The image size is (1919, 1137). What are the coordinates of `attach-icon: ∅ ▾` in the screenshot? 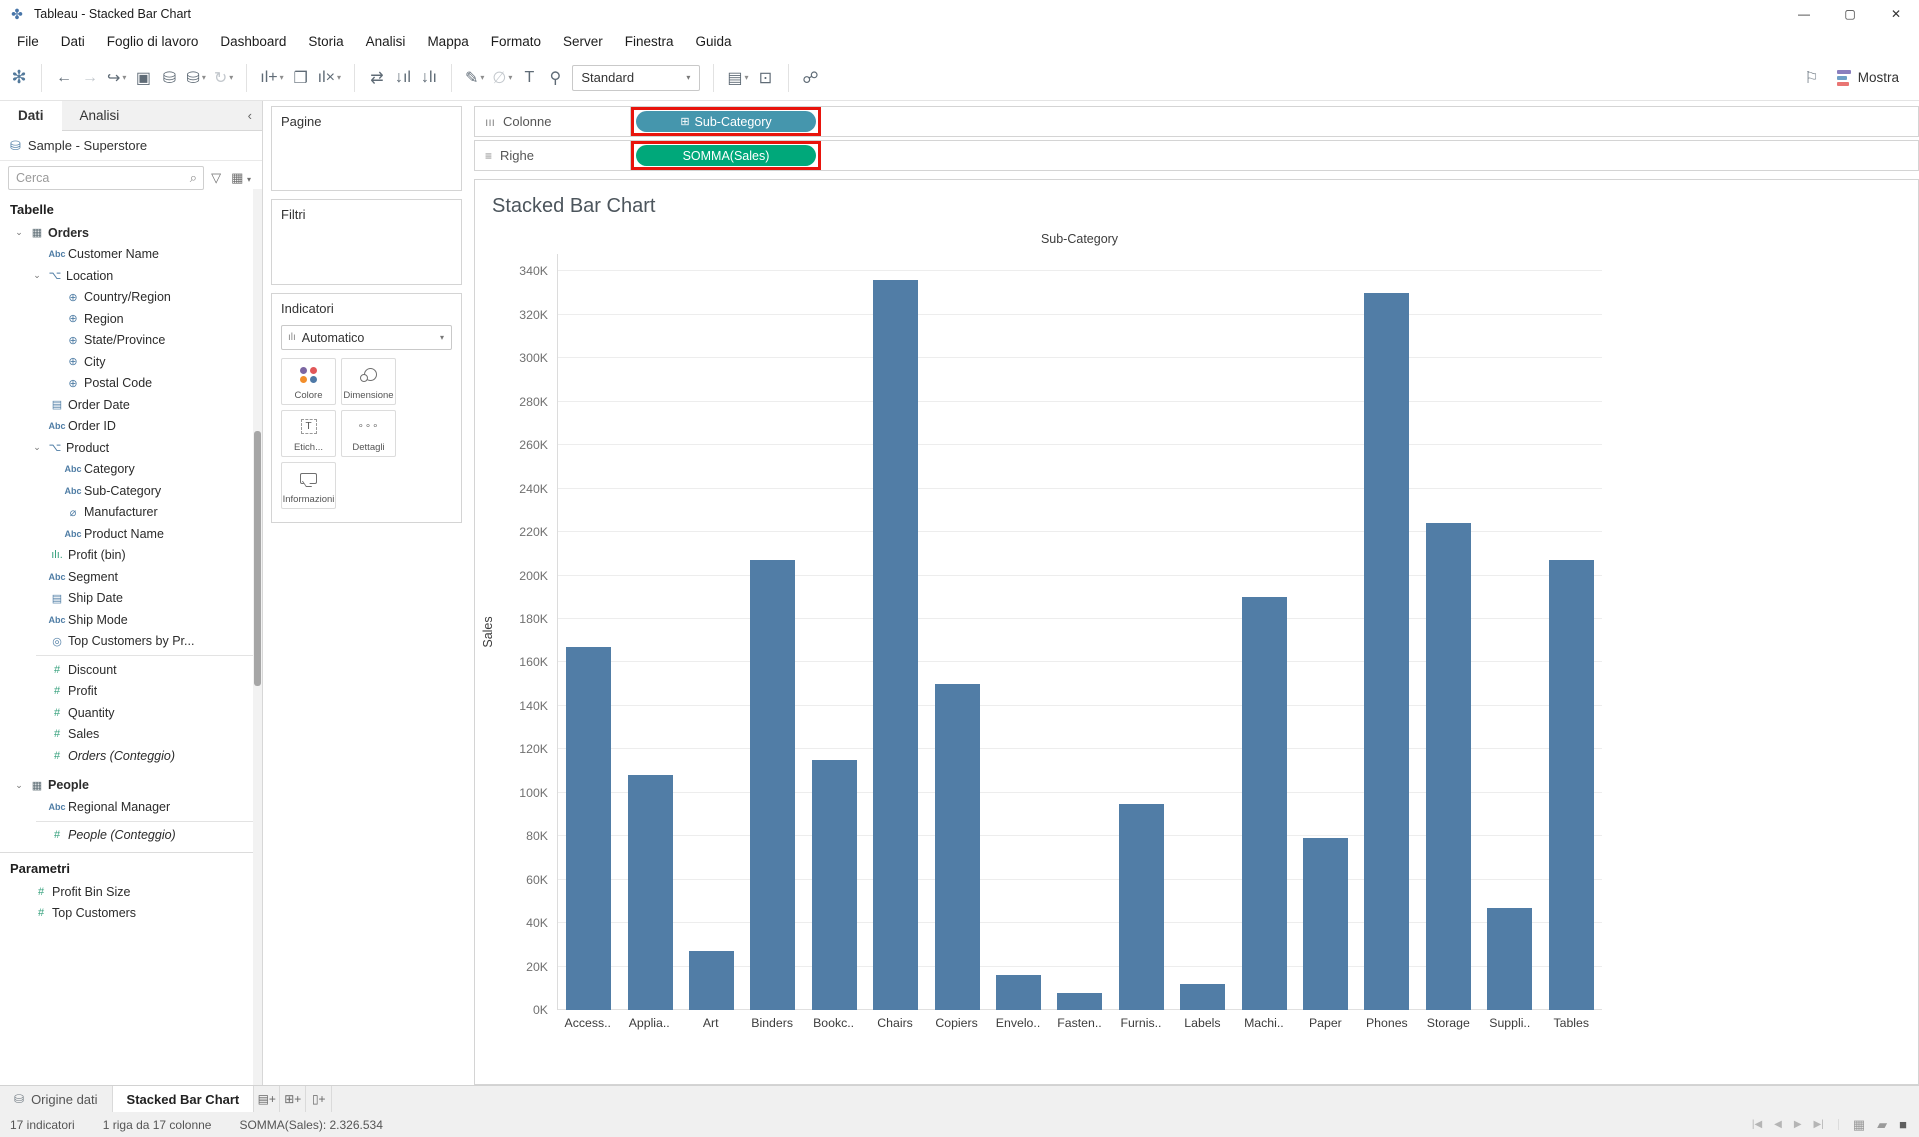 It's located at (502, 78).